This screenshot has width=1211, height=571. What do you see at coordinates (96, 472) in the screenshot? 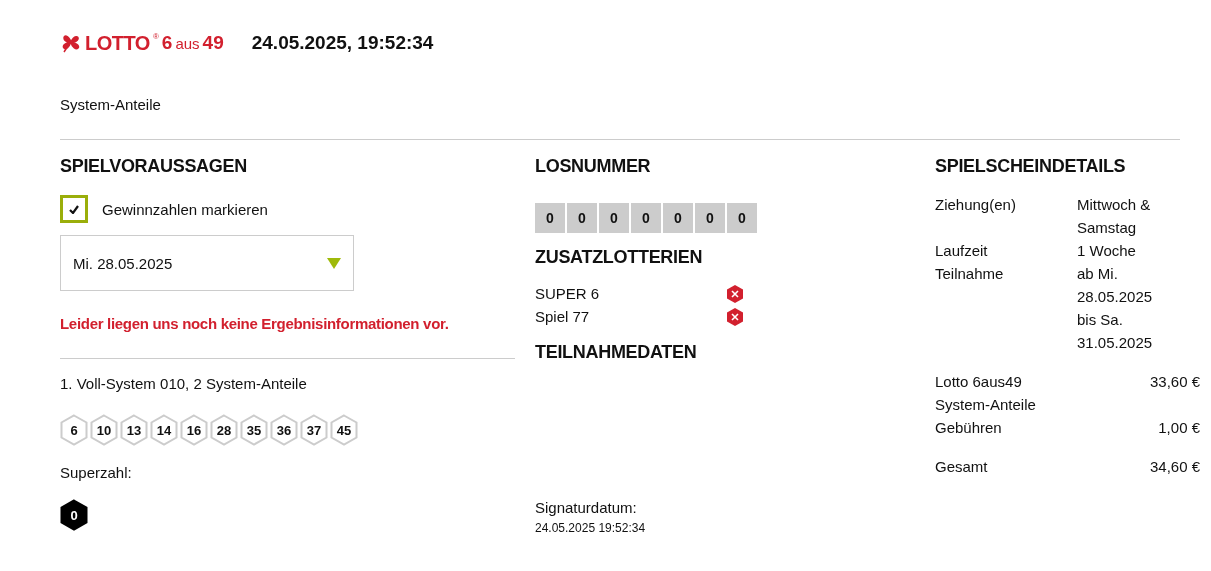
I see `superzahl-label: Superzahl:` at bounding box center [96, 472].